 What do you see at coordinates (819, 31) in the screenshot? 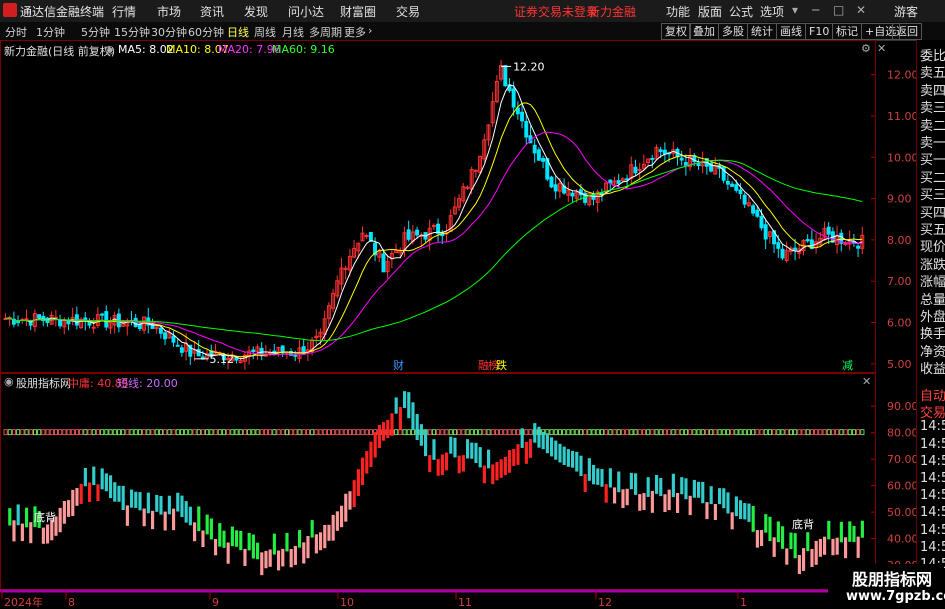
I see `tool-f10: F10` at bounding box center [819, 31].